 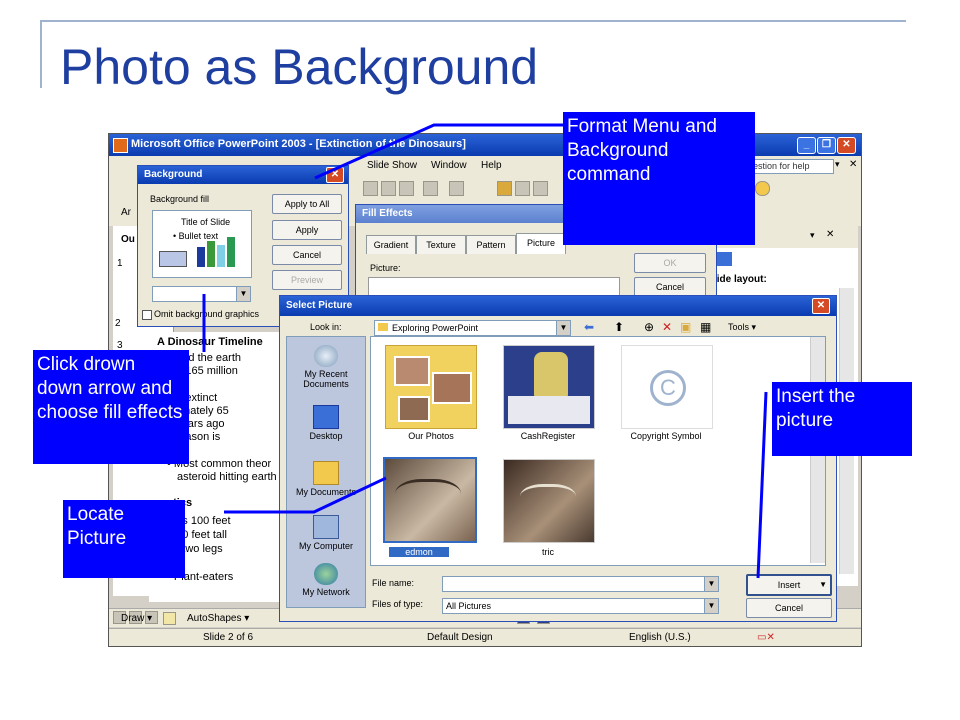 What do you see at coordinates (124, 539) in the screenshot?
I see `callout-locate-picture: Locate Picture` at bounding box center [124, 539].